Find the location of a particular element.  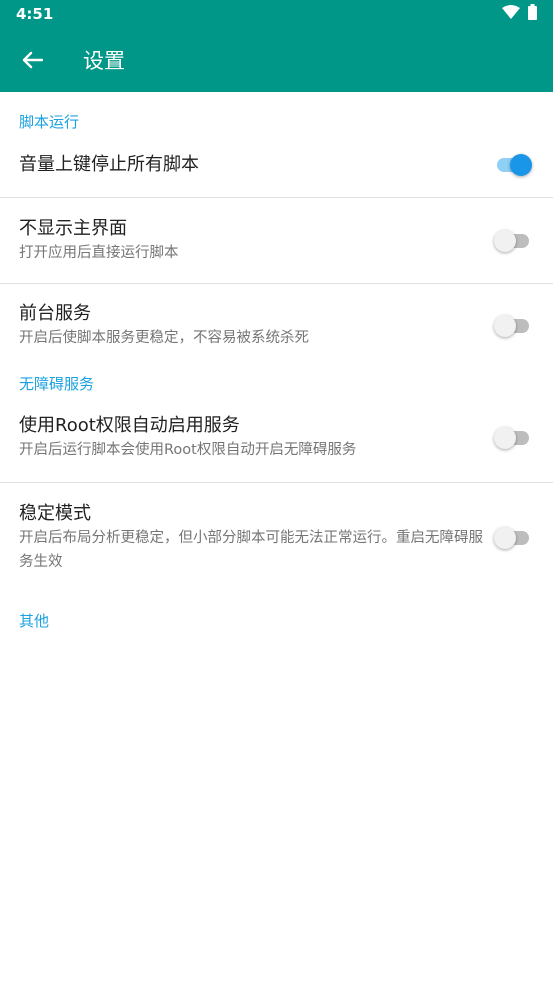

status-bar: 4:51 is located at coordinates (276, 14).